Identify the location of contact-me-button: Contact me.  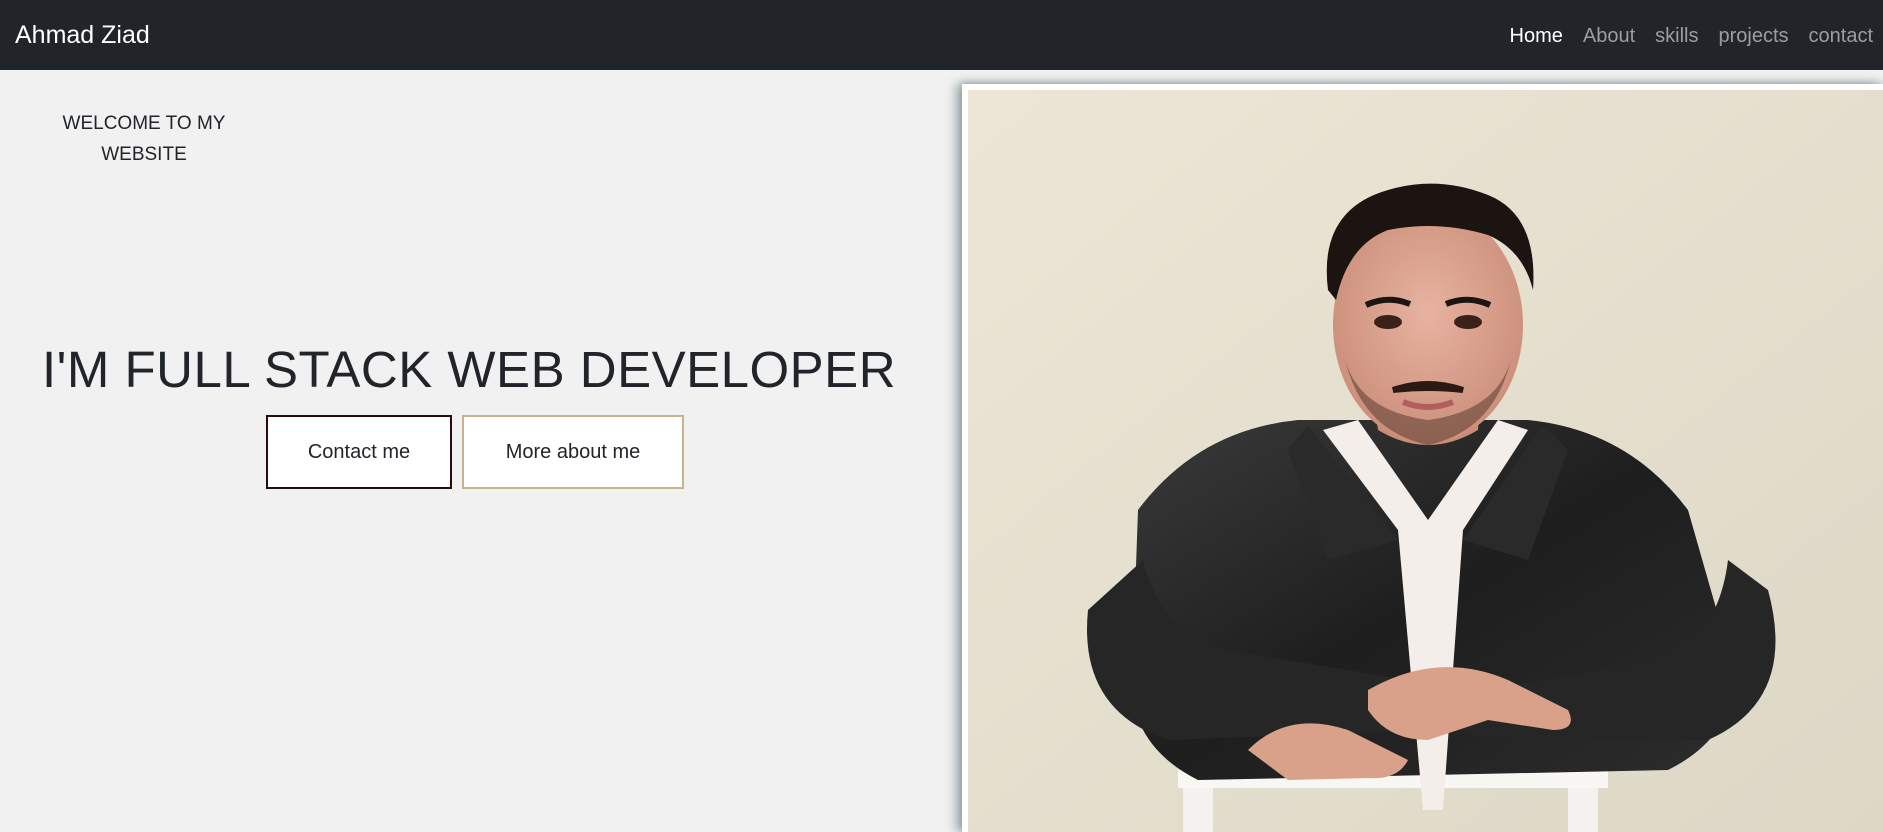
(359, 452).